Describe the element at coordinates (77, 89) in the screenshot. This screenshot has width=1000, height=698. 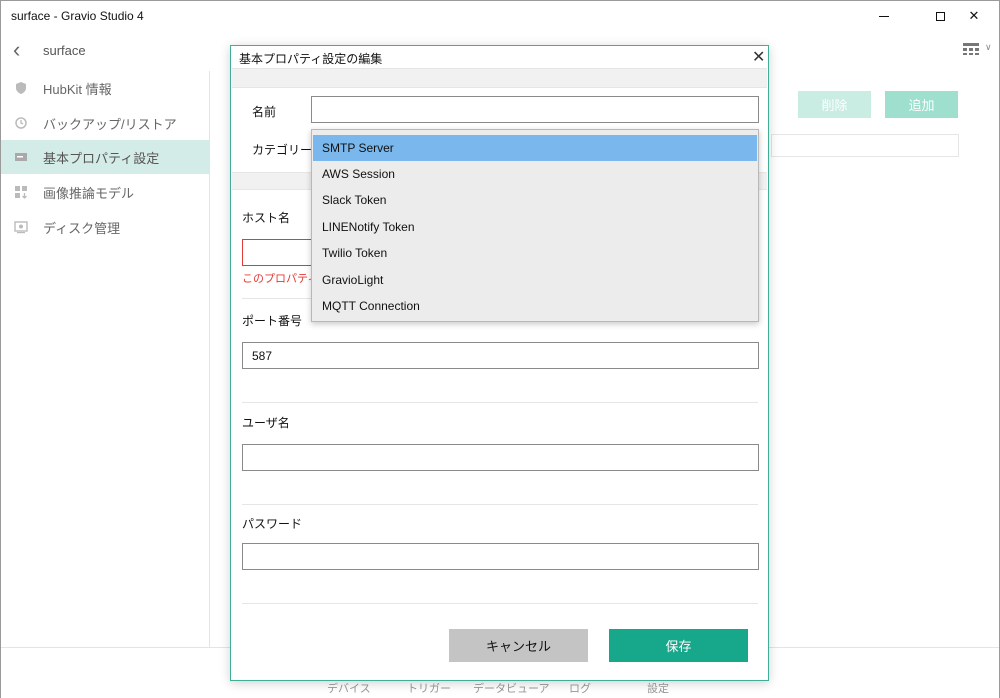
I see `sidebar-item-label: HubKit 情報` at that location.